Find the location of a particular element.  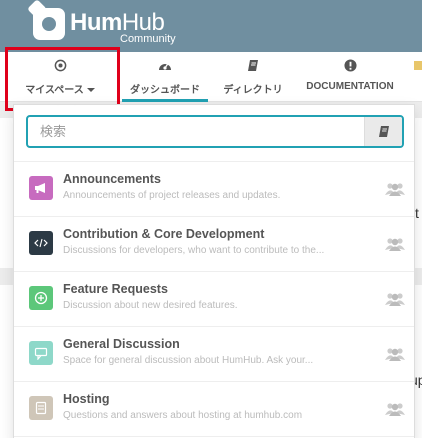

server-icon is located at coordinates (41, 408).